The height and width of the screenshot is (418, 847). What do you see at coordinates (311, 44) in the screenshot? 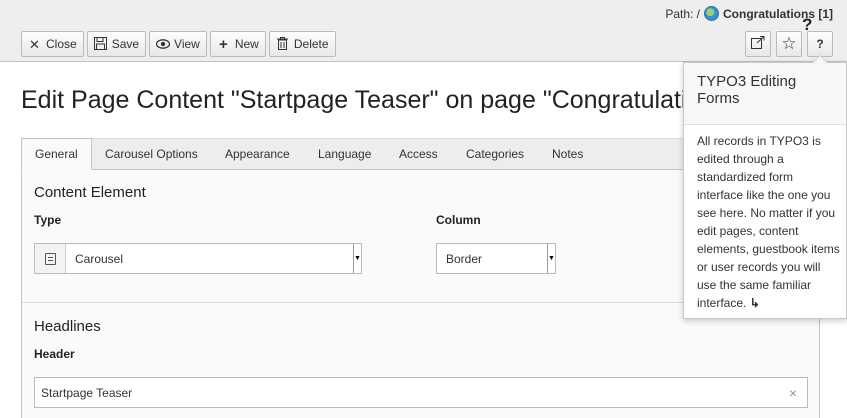
I see `delete-label: Delete` at bounding box center [311, 44].